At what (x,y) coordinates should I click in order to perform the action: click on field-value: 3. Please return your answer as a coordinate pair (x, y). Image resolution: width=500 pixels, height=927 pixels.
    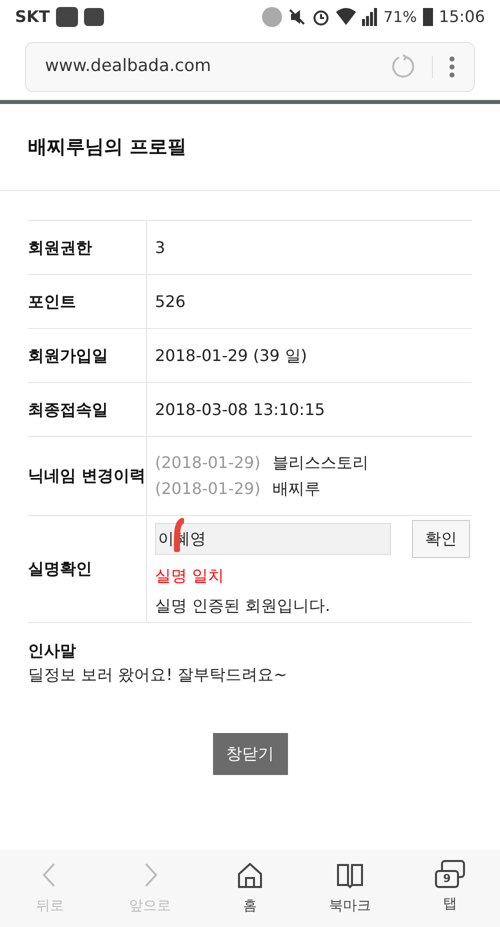
    Looking at the image, I should click on (160, 247).